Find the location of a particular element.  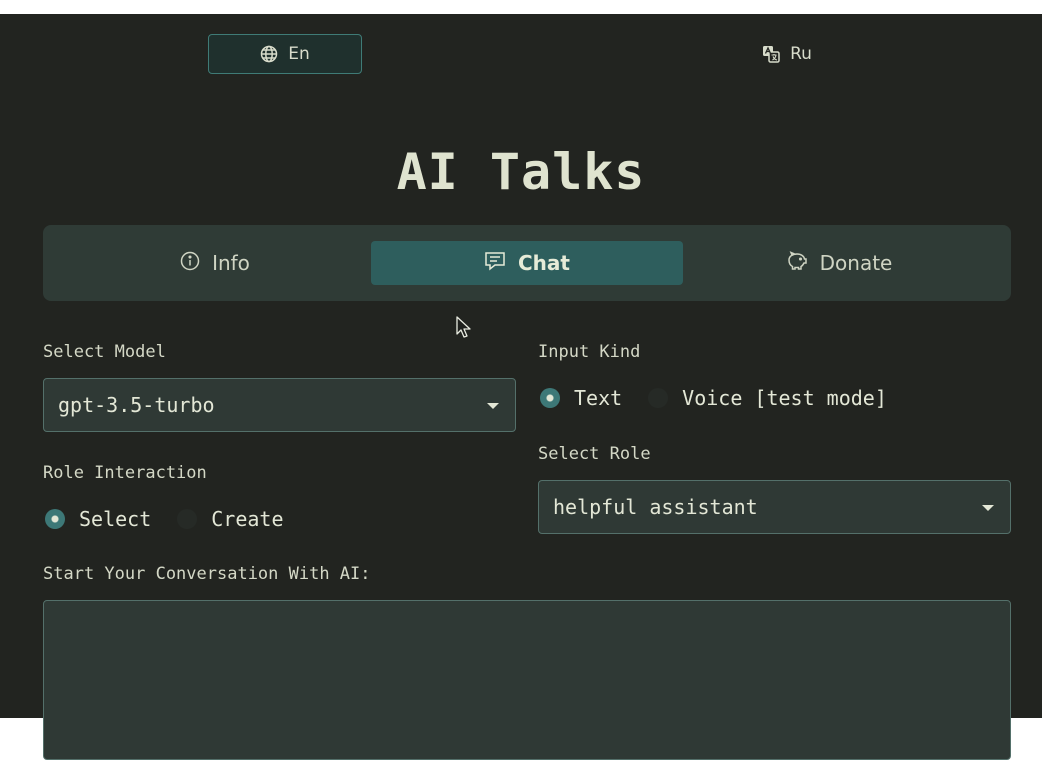

language-ru-button: Ru is located at coordinates (787, 54).